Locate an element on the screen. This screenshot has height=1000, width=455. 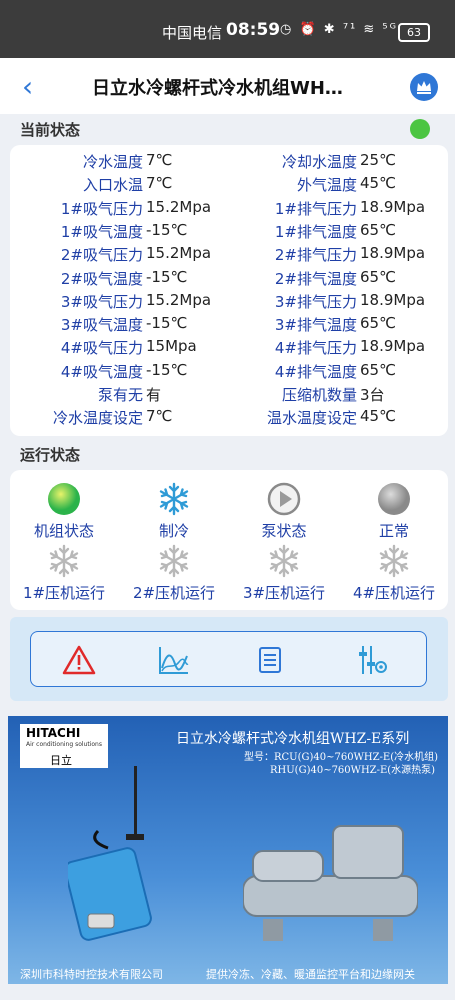
status-label: 3#排气压力 is located at coordinates (315, 301).